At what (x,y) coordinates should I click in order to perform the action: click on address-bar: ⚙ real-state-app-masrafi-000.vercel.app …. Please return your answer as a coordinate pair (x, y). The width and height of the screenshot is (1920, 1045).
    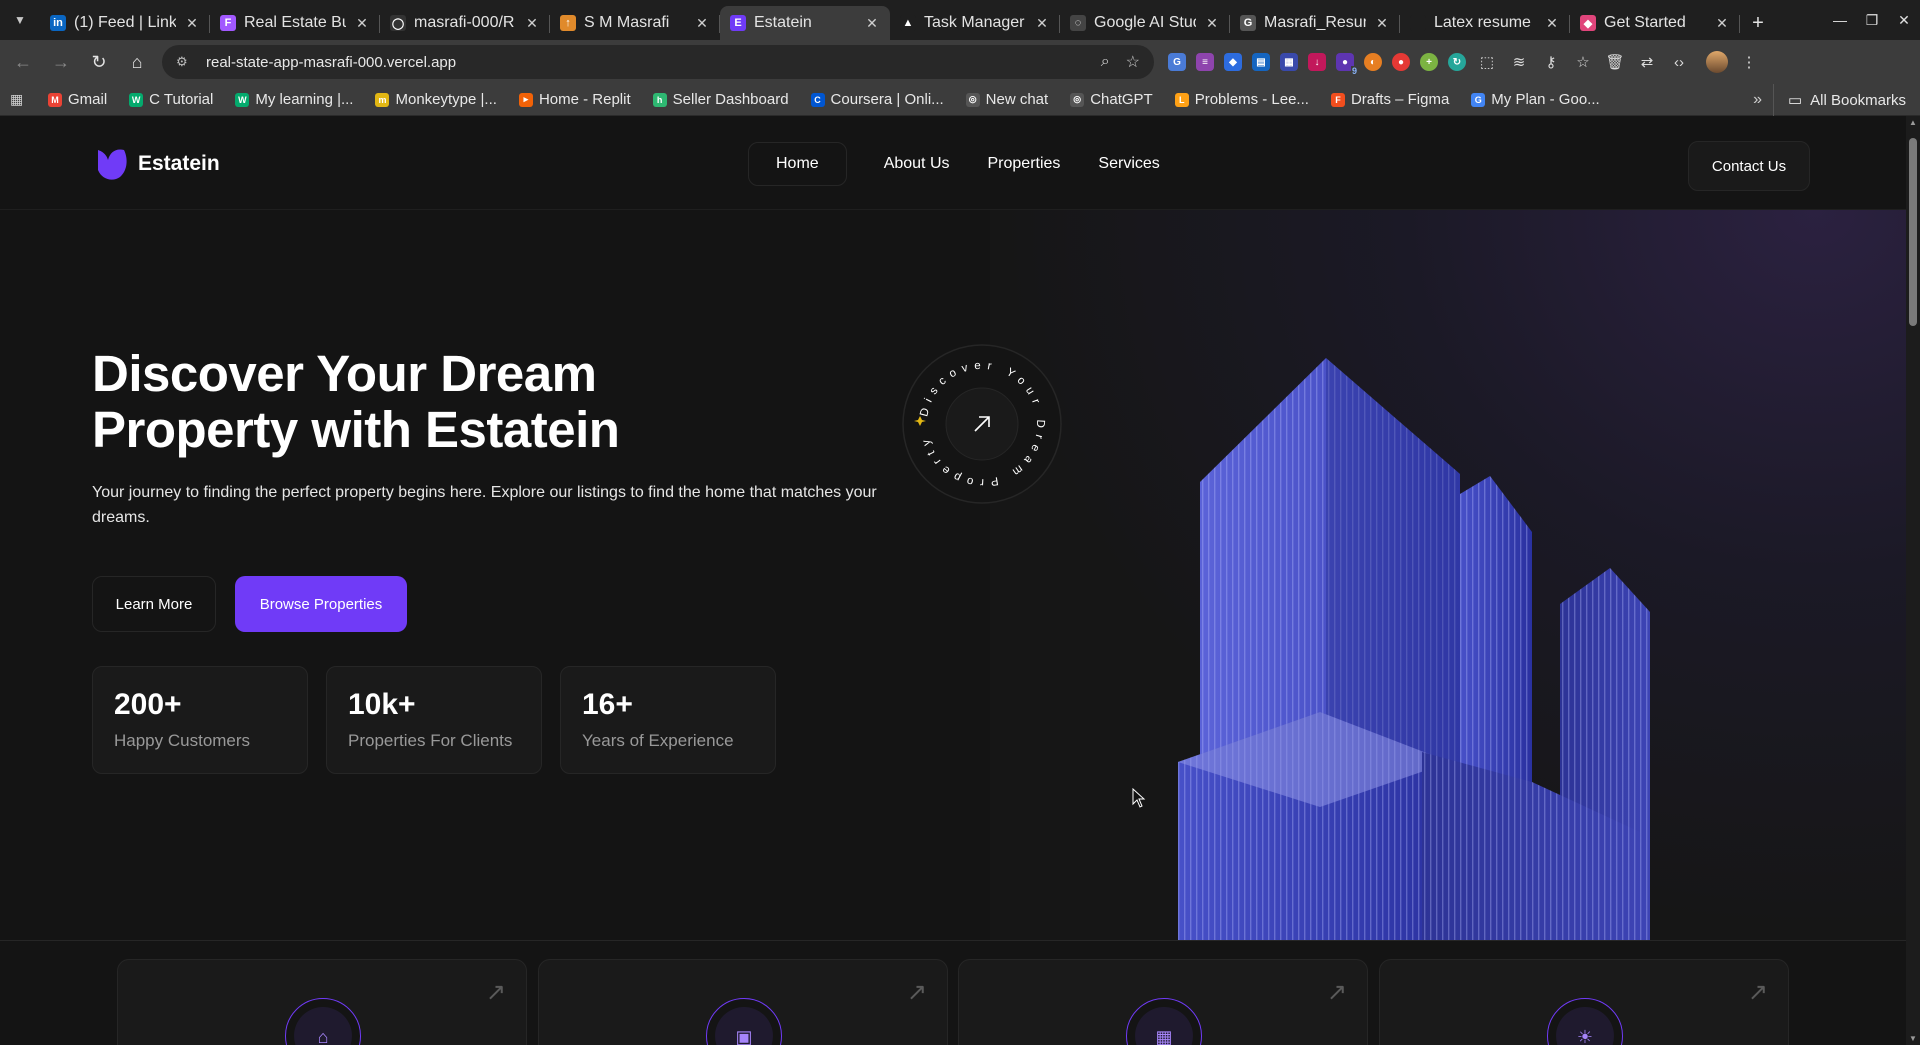
    Looking at the image, I should click on (658, 62).